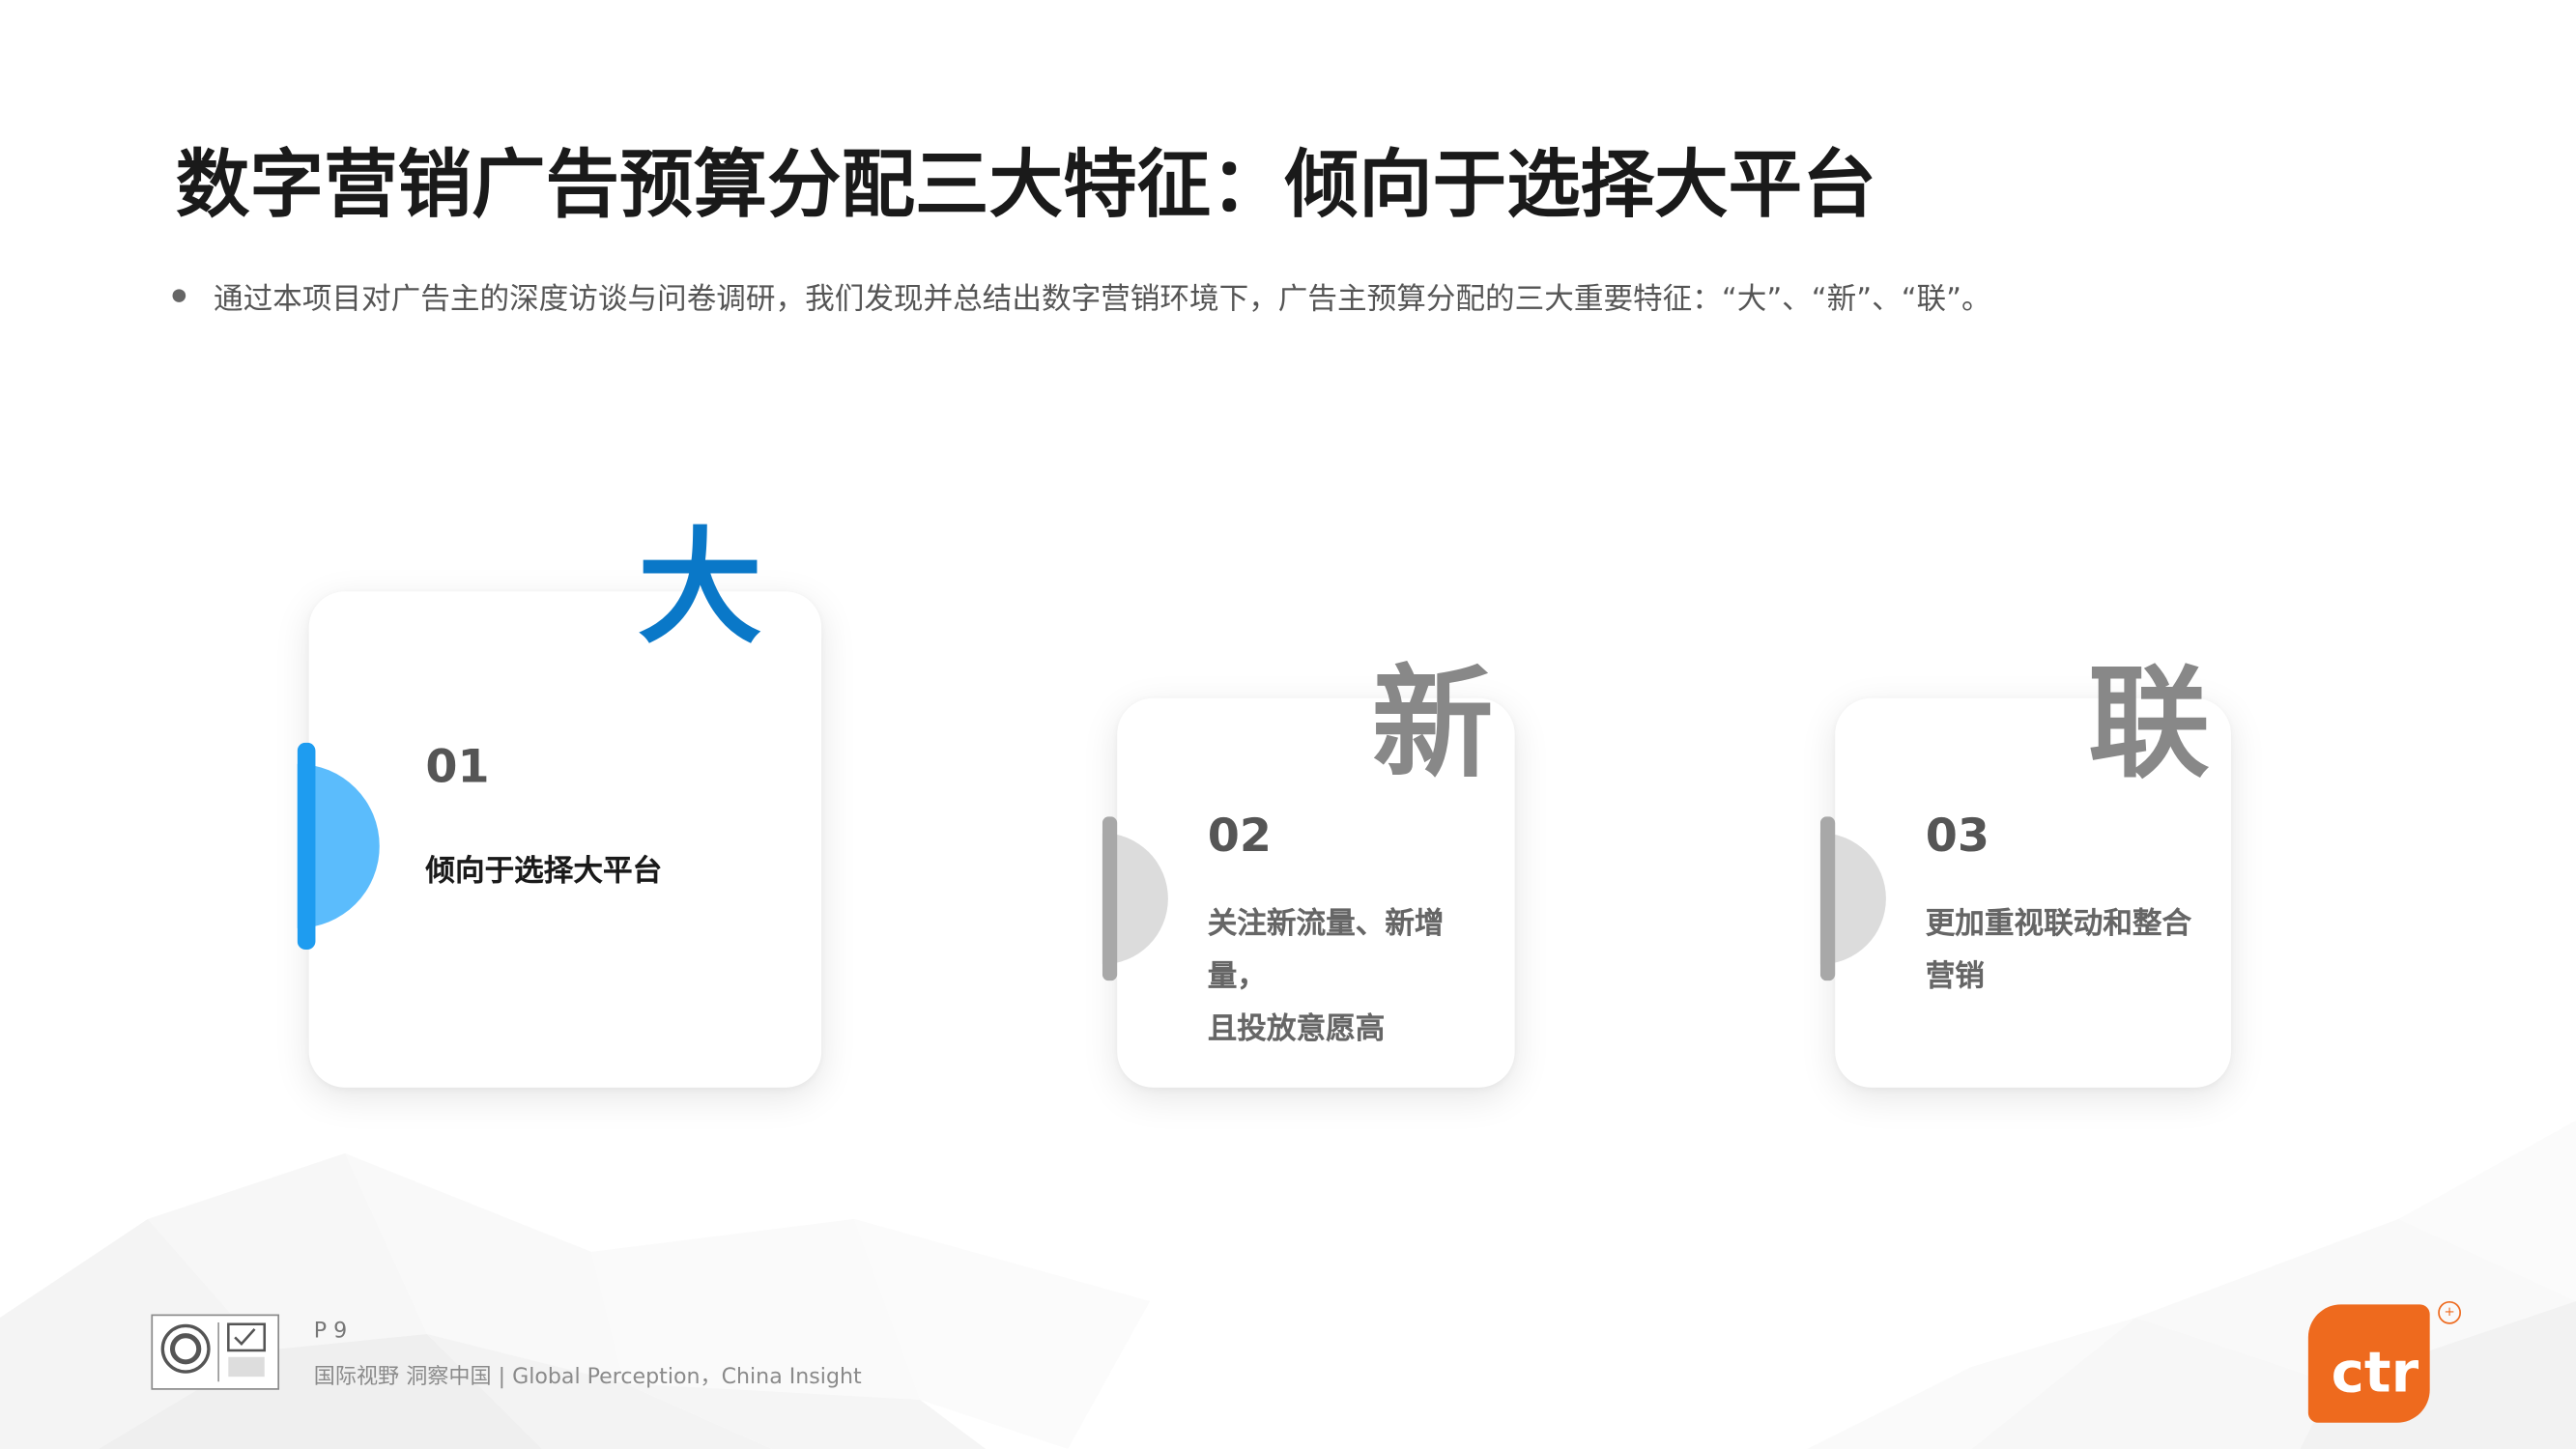  What do you see at coordinates (2149, 724) in the screenshot?
I see `card-3-headline-char: 联` at bounding box center [2149, 724].